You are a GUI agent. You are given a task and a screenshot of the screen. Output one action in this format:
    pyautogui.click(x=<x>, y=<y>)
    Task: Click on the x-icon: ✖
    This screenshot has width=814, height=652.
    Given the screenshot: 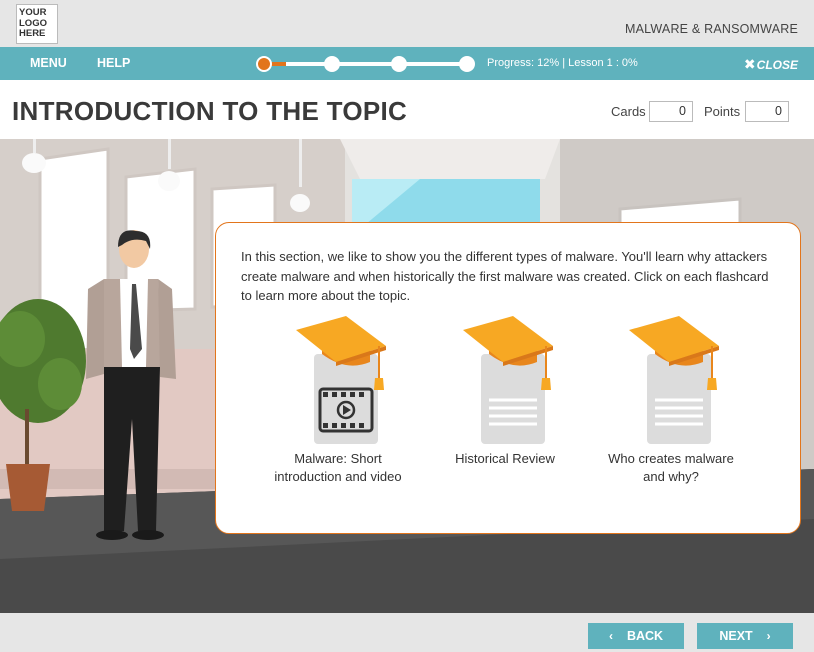 What is the action you would take?
    pyautogui.click(x=749, y=64)
    